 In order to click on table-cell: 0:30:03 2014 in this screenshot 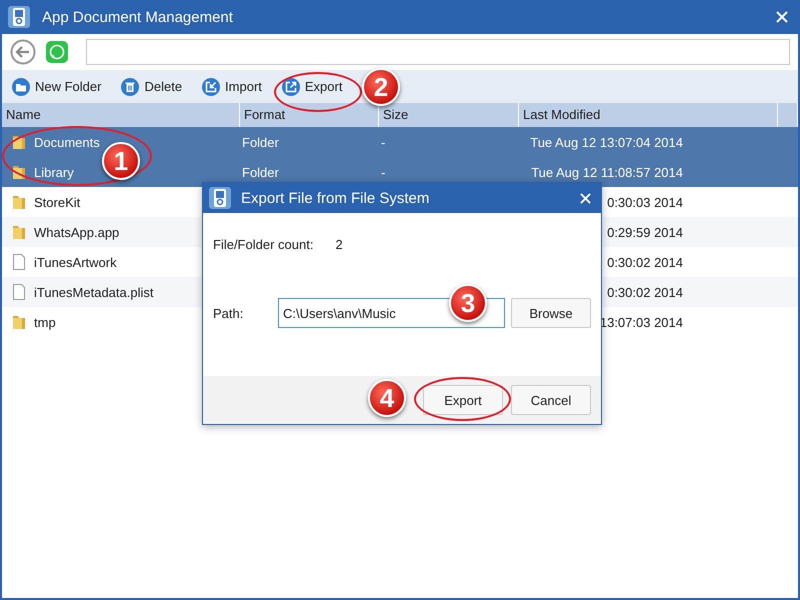, I will do `click(645, 202)`.